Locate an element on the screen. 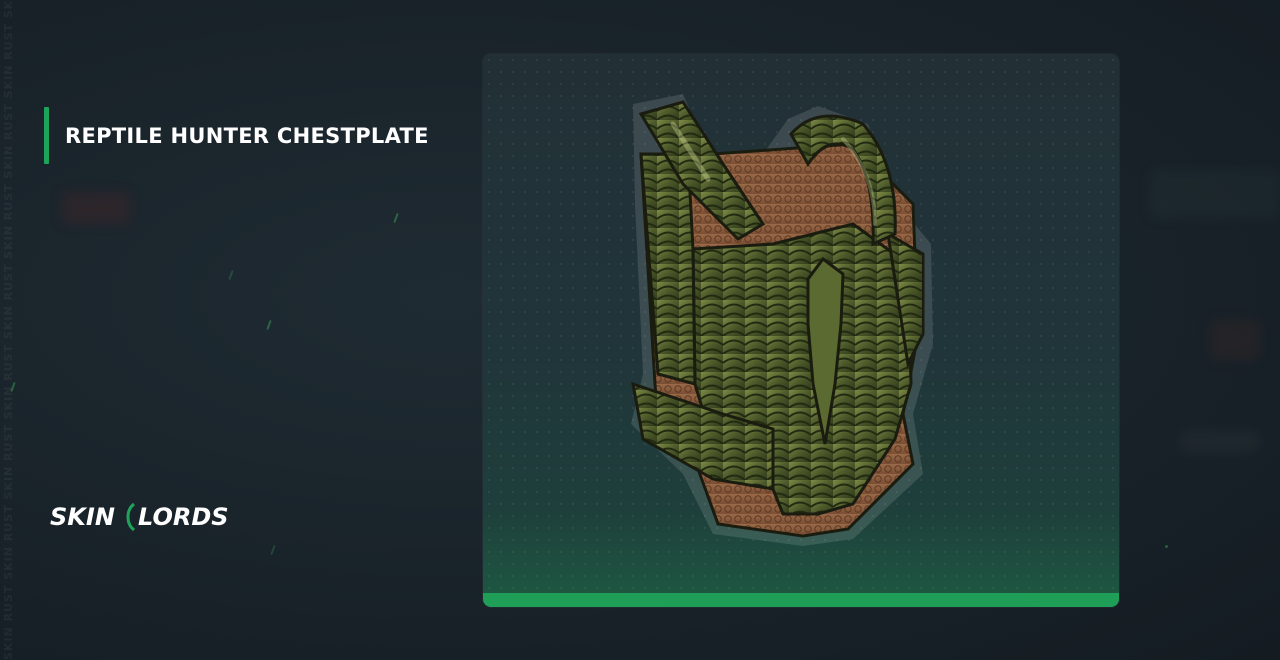 This screenshot has height=660, width=1280. title-accent-bar is located at coordinates (46, 135).